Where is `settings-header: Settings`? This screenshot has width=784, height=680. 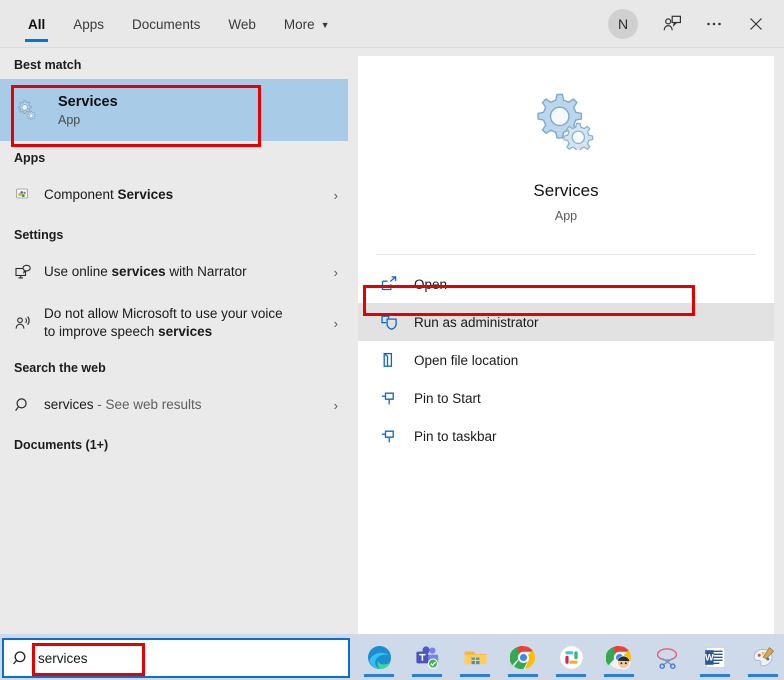 settings-header: Settings is located at coordinates (39, 235).